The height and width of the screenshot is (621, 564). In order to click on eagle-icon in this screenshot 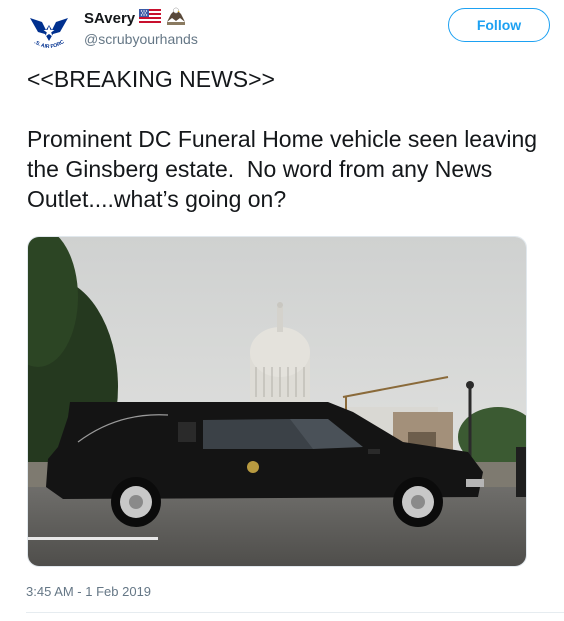, I will do `click(176, 18)`.